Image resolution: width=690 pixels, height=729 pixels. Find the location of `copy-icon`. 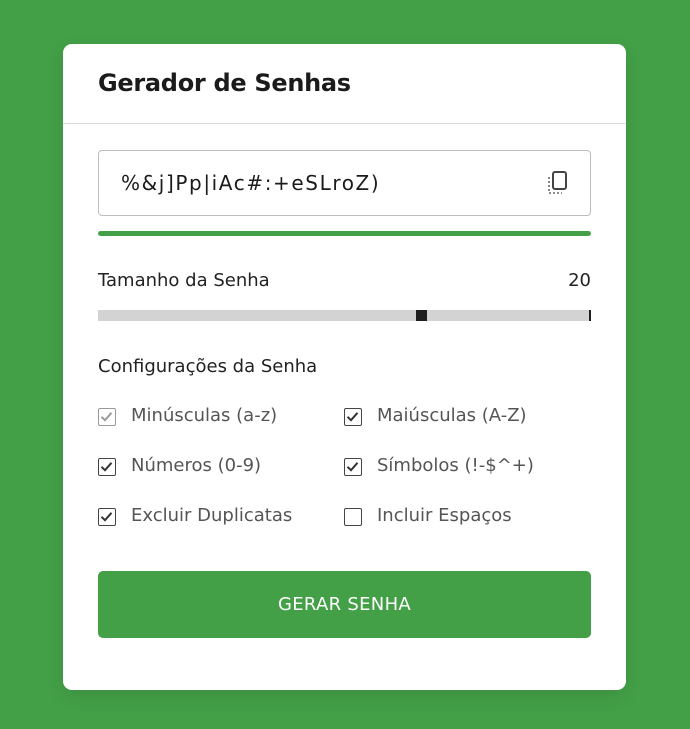

copy-icon is located at coordinates (558, 183).